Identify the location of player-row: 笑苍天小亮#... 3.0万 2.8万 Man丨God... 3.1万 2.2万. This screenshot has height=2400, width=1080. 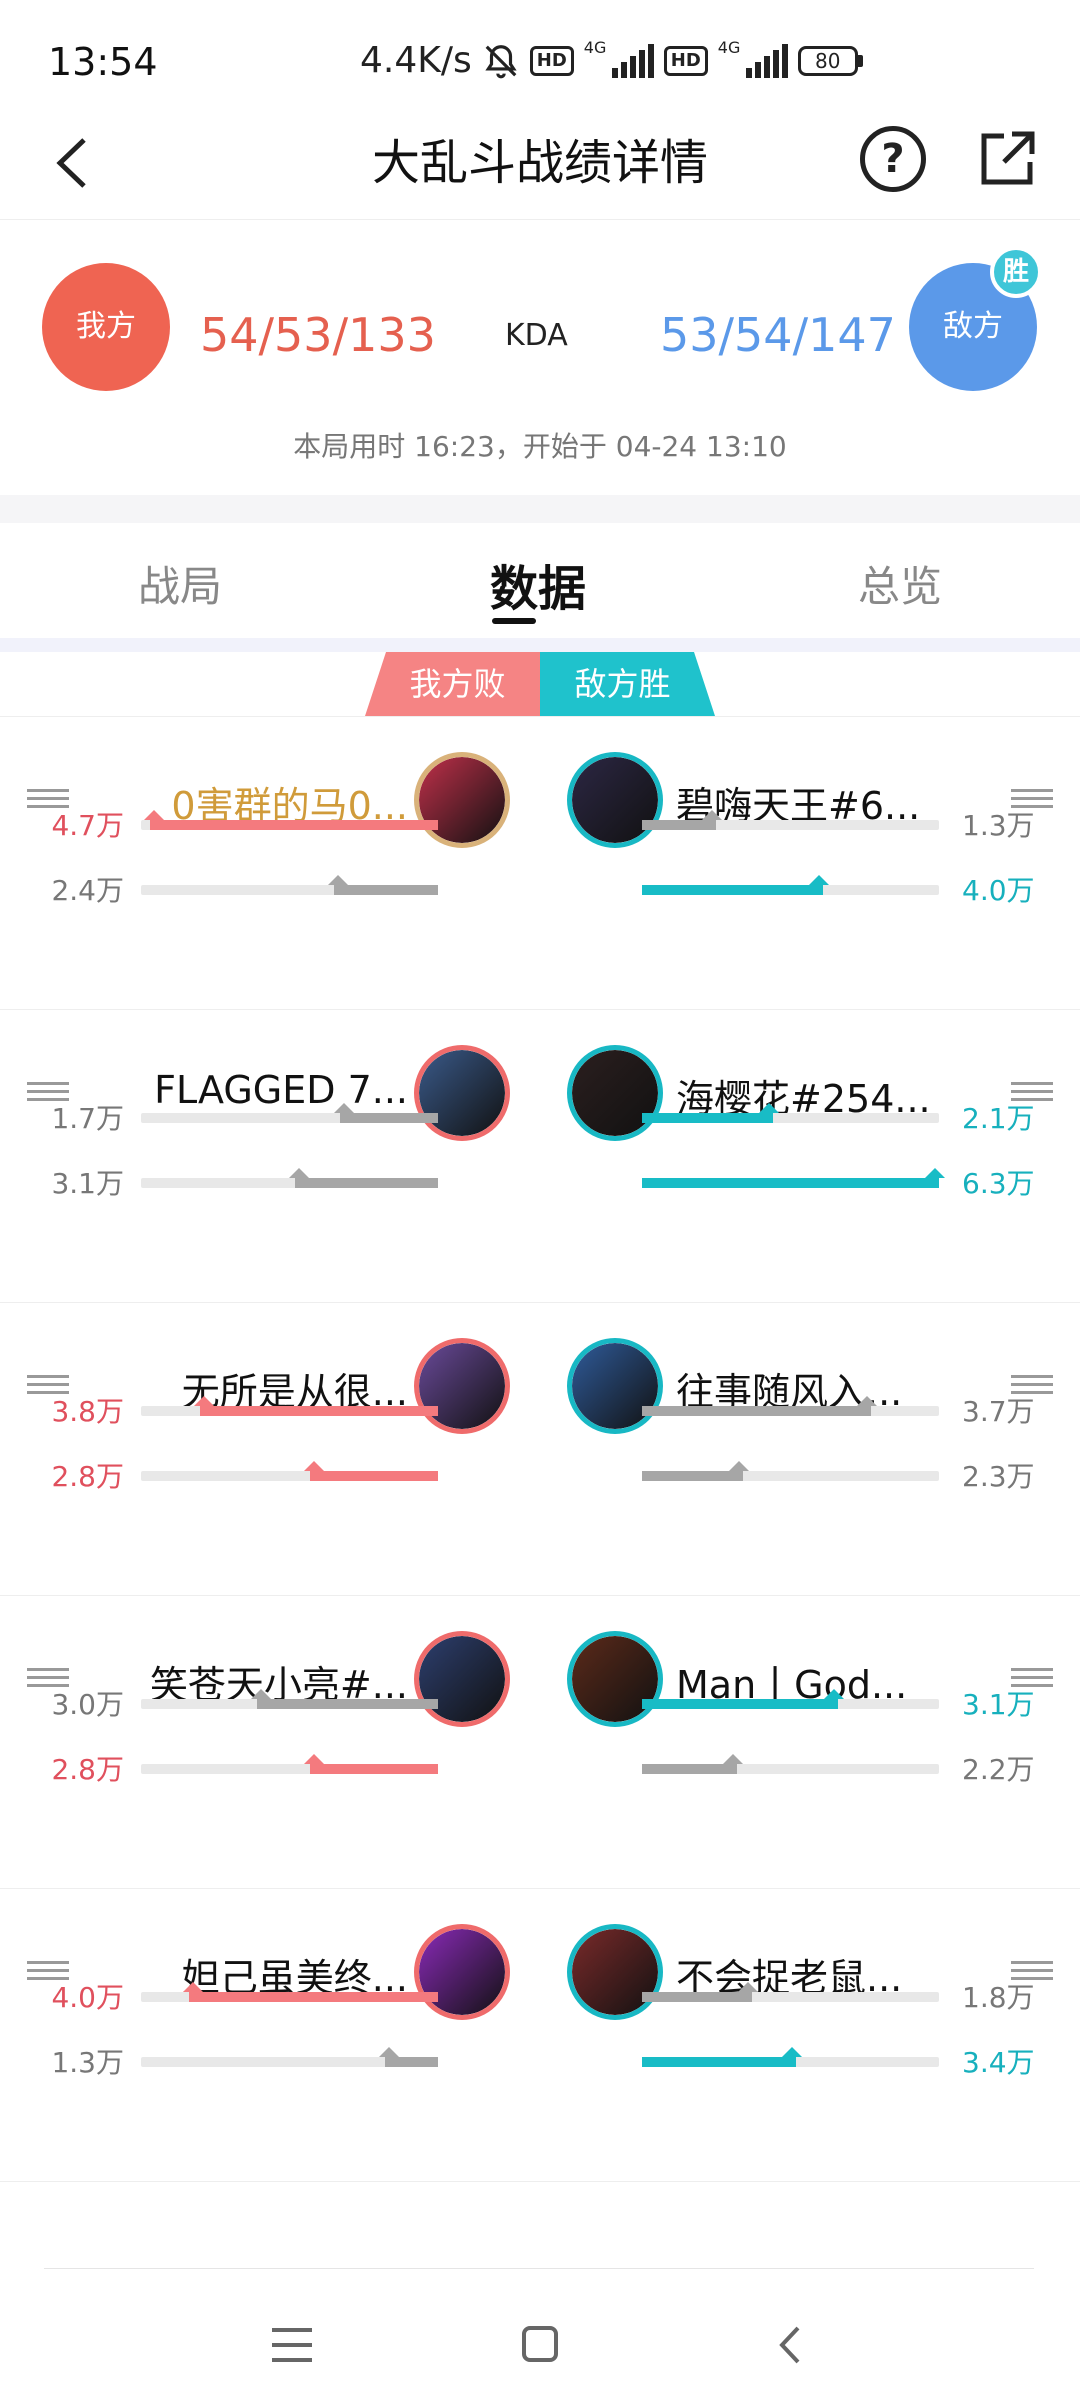
(540, 1742).